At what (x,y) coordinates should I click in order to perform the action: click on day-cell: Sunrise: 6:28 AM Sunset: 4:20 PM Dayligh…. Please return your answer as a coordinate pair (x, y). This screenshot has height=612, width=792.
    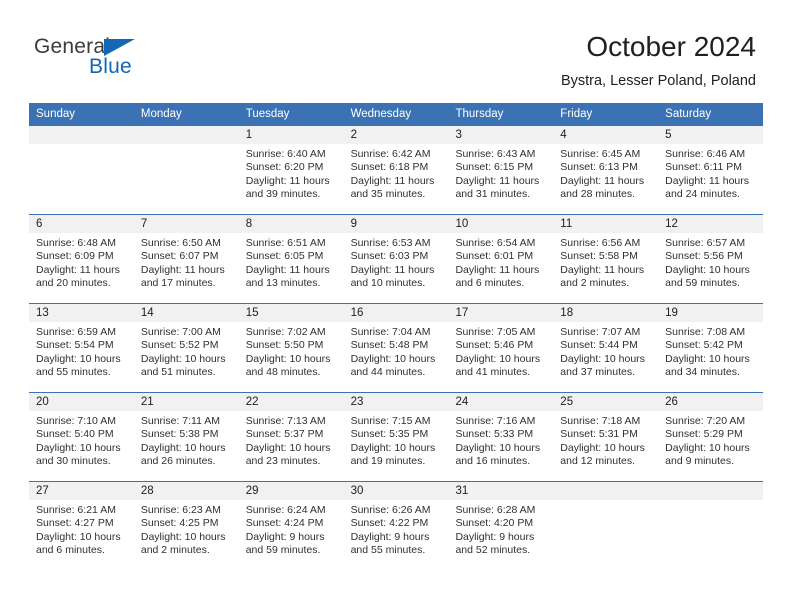
    Looking at the image, I should click on (500, 535).